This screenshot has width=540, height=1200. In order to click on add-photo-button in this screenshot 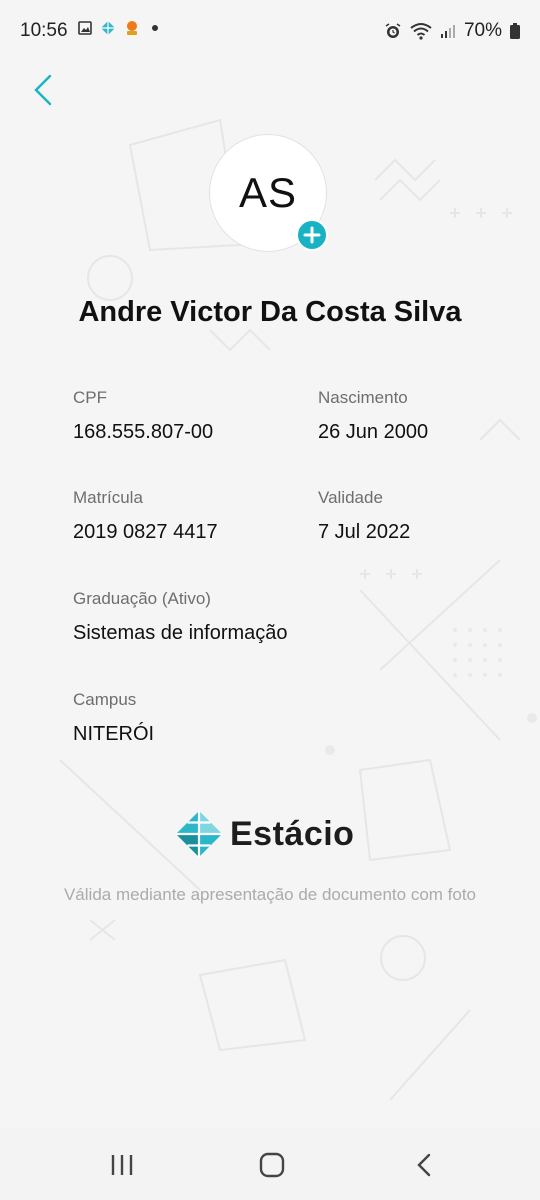, I will do `click(312, 235)`.